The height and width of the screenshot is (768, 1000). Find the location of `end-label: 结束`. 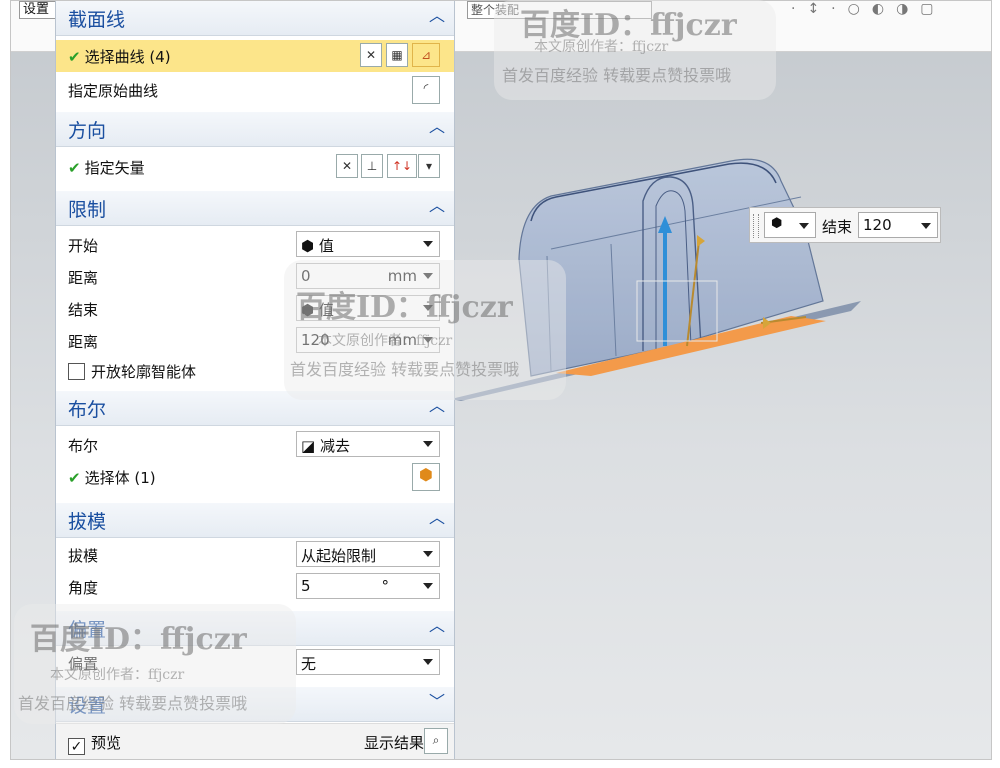

end-label: 结束 is located at coordinates (83, 310).